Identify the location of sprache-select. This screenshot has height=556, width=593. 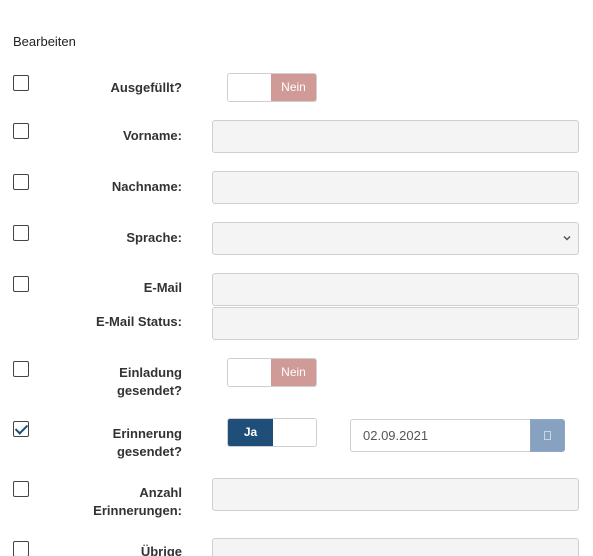
(395, 238).